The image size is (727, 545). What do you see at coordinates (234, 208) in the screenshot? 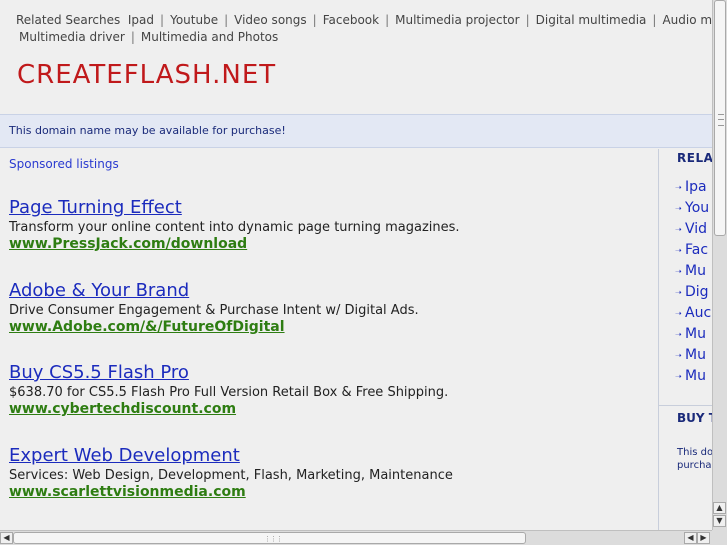
I see `listing-title: Page Turning Effect` at bounding box center [234, 208].